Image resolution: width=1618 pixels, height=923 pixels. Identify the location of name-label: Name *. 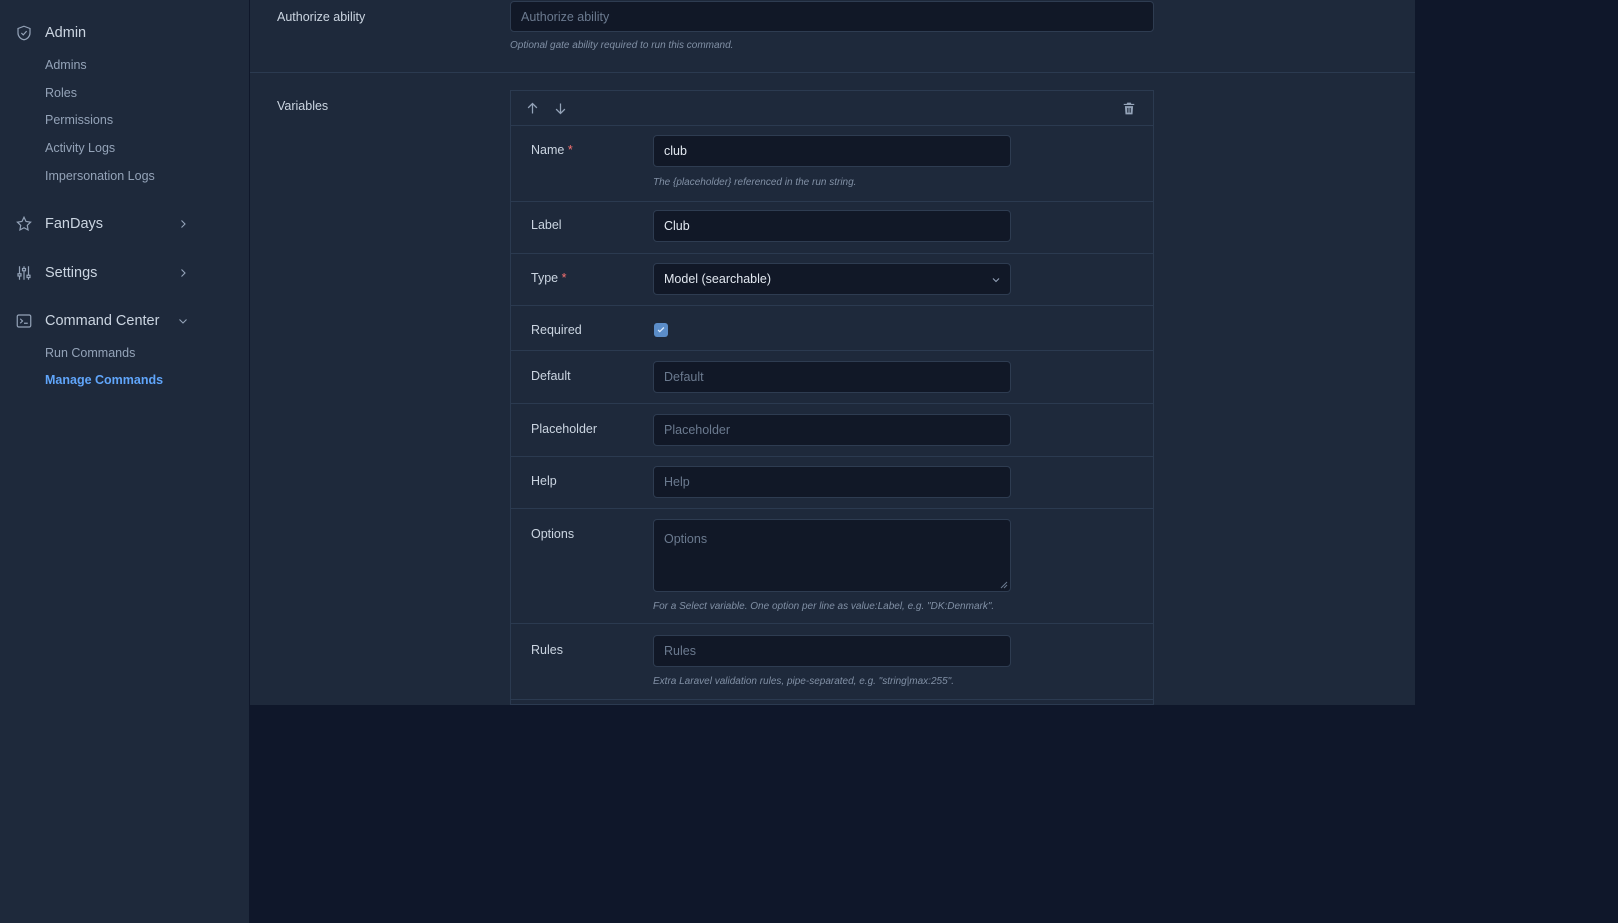
(552, 150).